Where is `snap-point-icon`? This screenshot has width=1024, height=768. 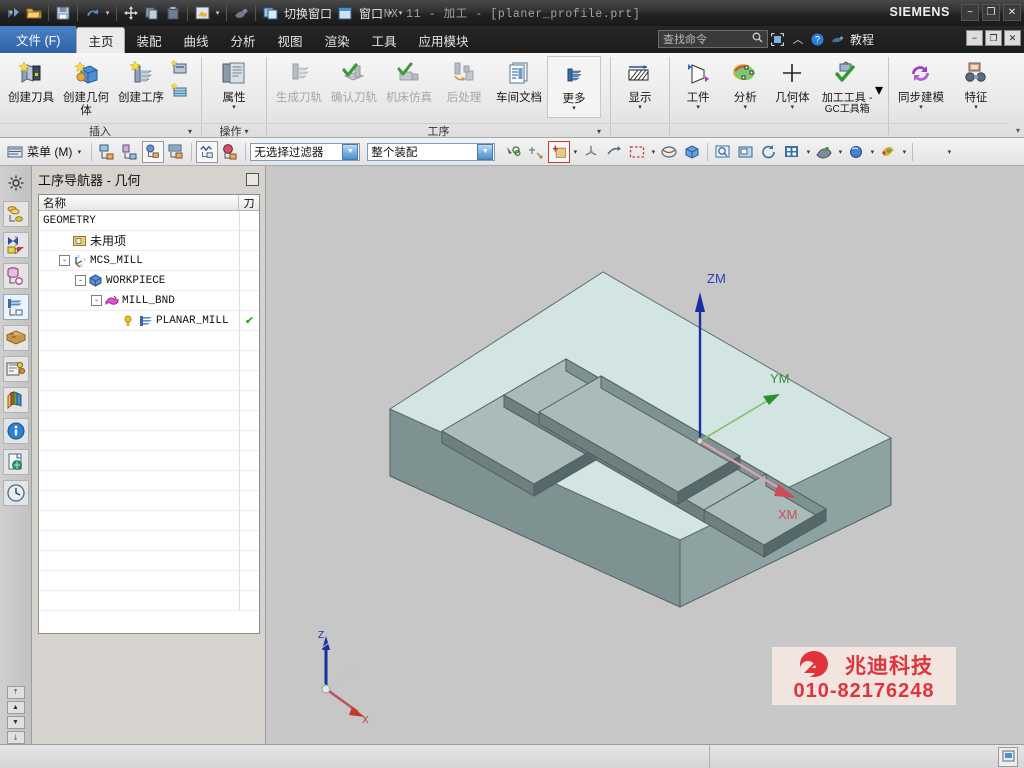
snap-point-icon is located at coordinates (536, 152).